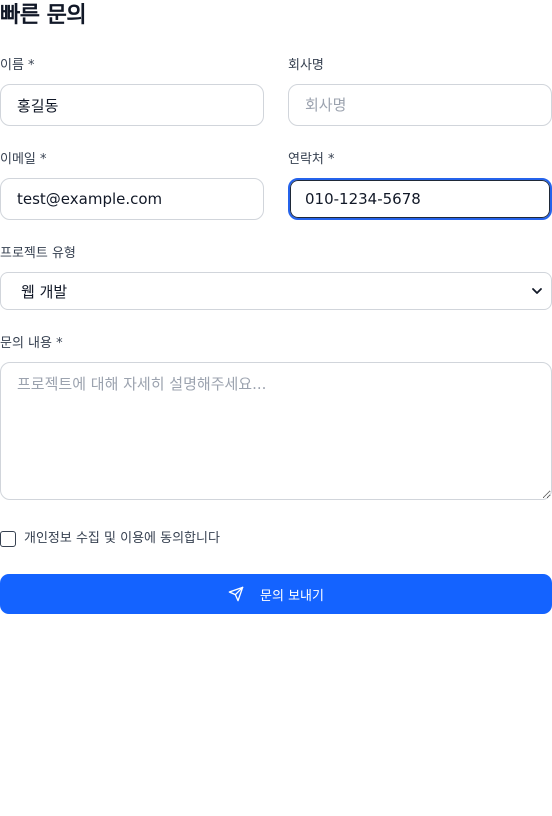 The height and width of the screenshot is (816, 552). Describe the element at coordinates (132, 105) in the screenshot. I see `name-input` at that location.